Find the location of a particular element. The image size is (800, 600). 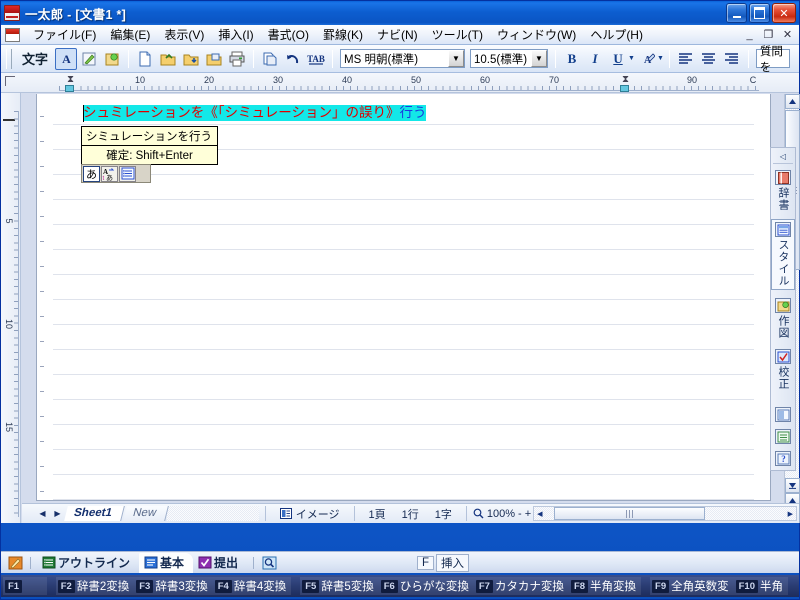

dock-item-proofread: 校正 is located at coordinates (783, 369).